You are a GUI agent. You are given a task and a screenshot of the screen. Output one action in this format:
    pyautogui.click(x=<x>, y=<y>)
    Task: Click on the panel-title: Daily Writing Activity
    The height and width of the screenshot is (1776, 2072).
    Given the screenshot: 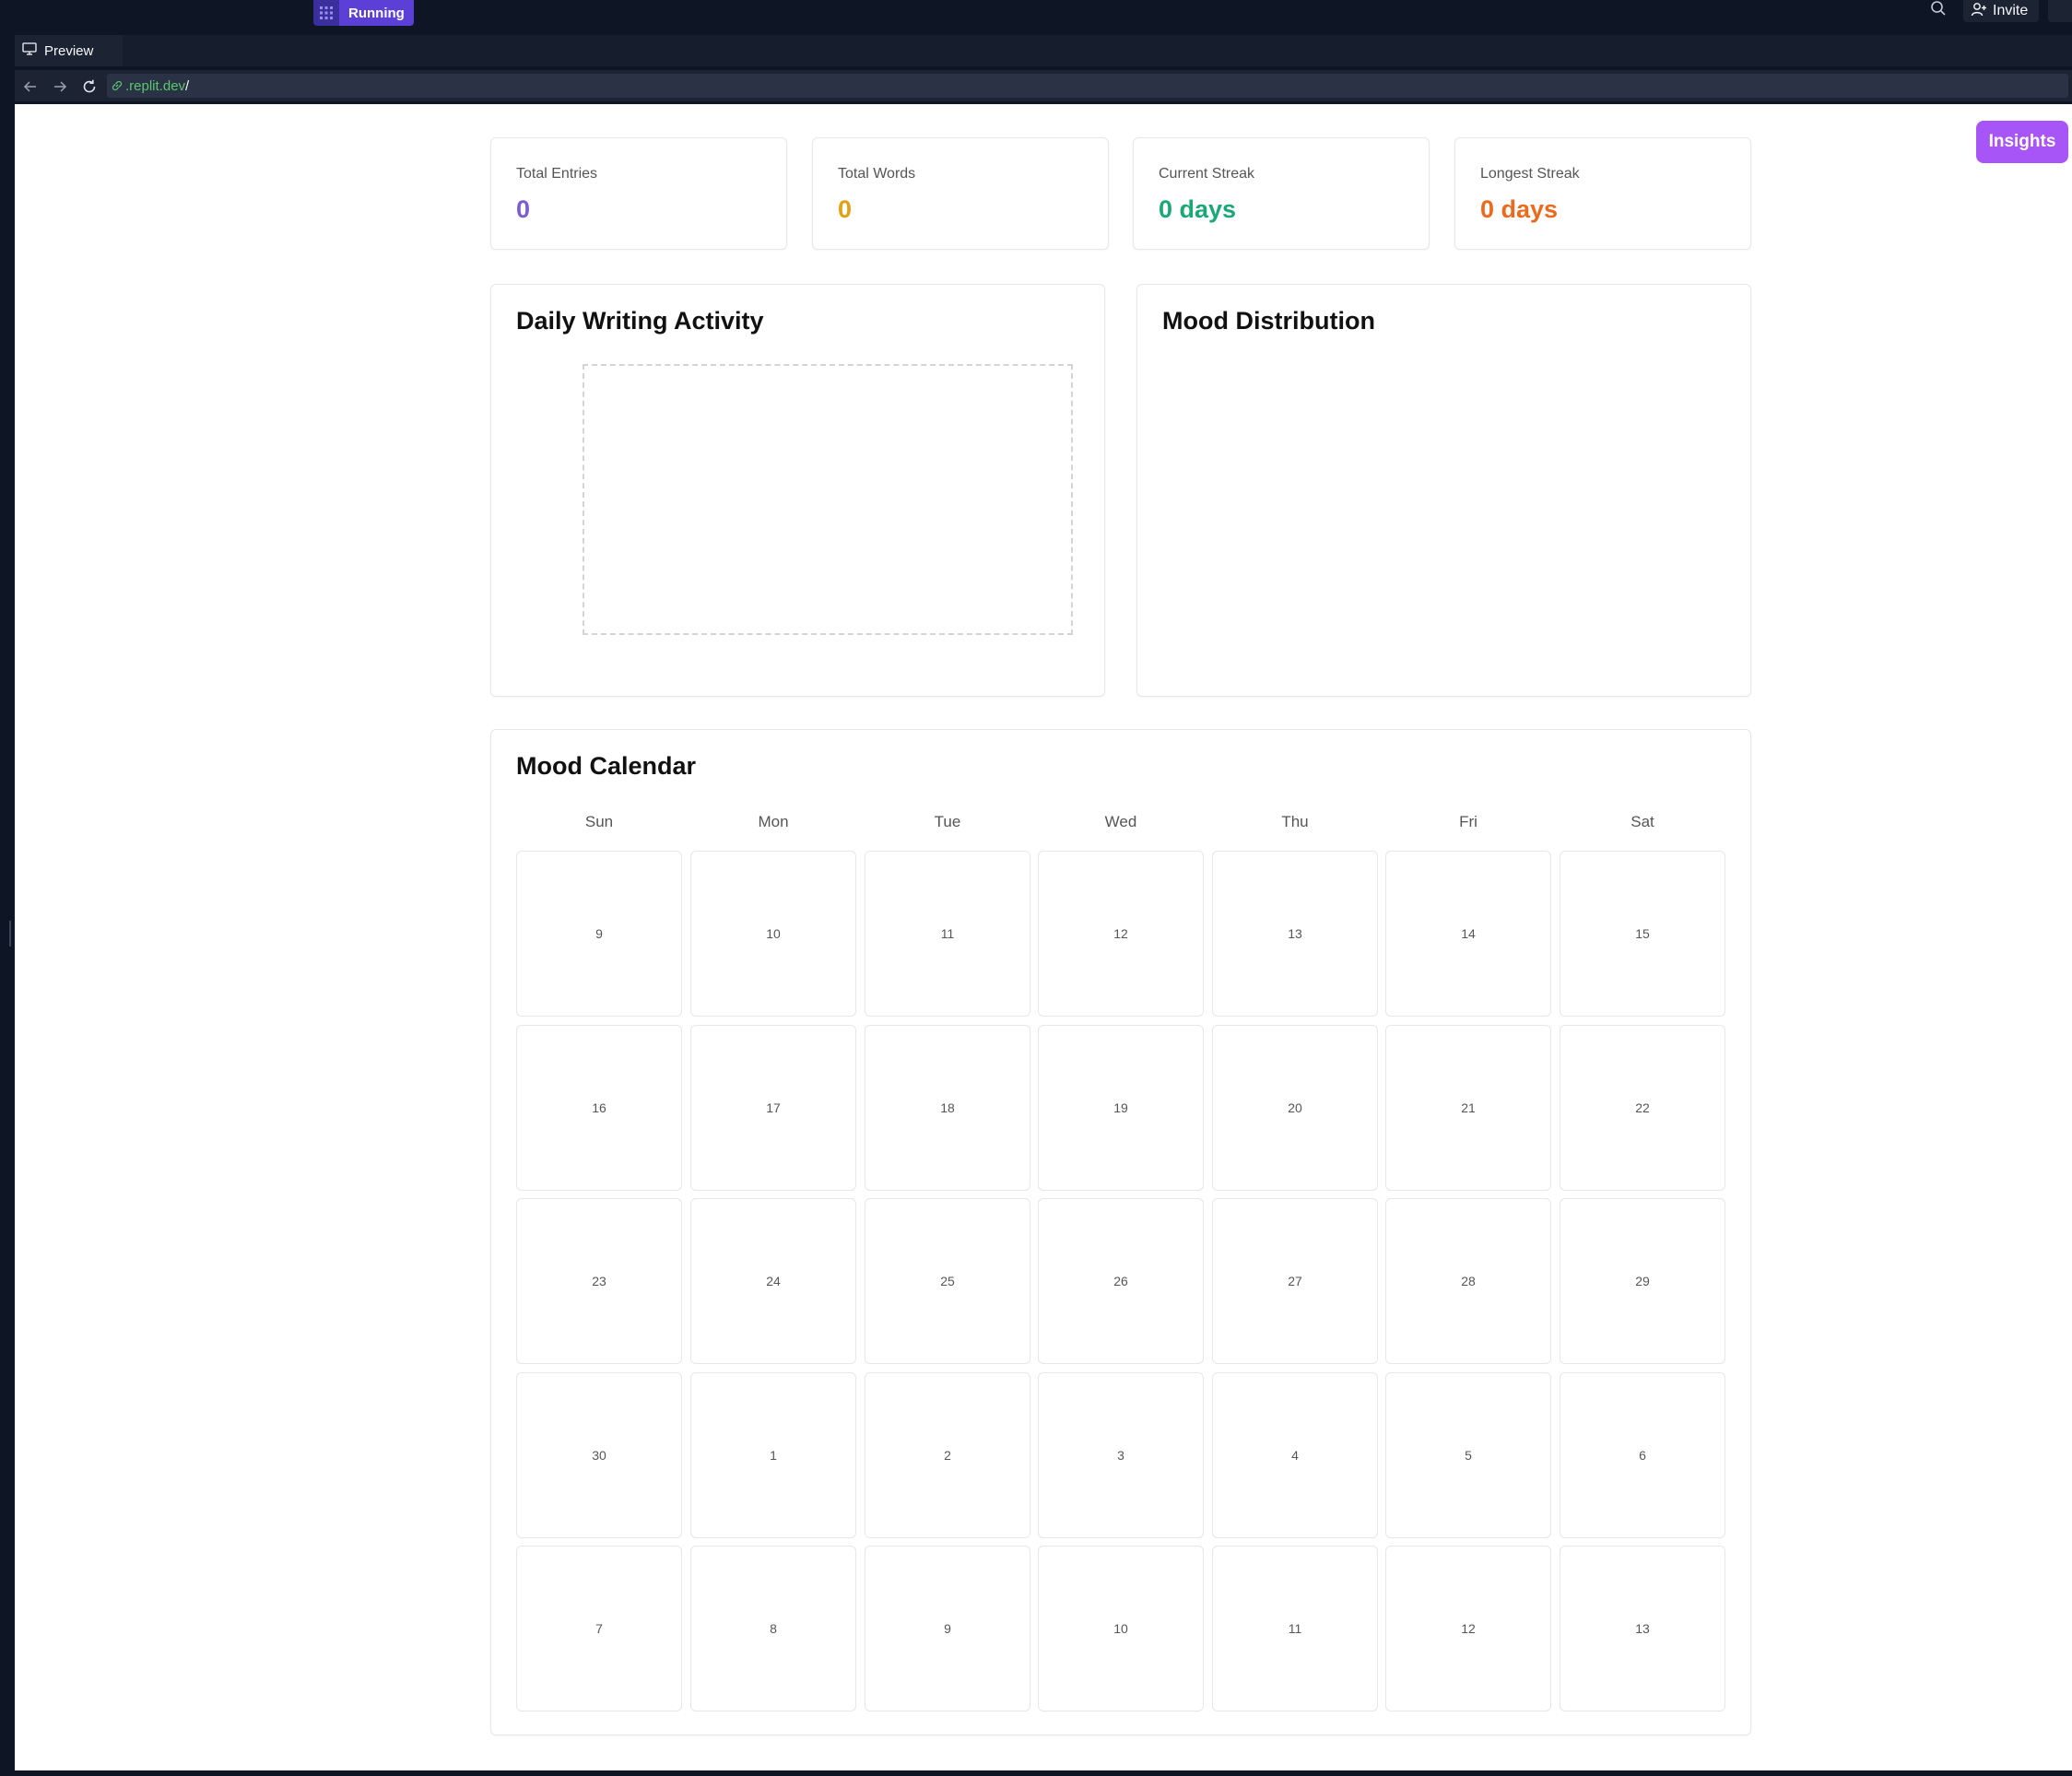 What is the action you would take?
    pyautogui.click(x=640, y=321)
    